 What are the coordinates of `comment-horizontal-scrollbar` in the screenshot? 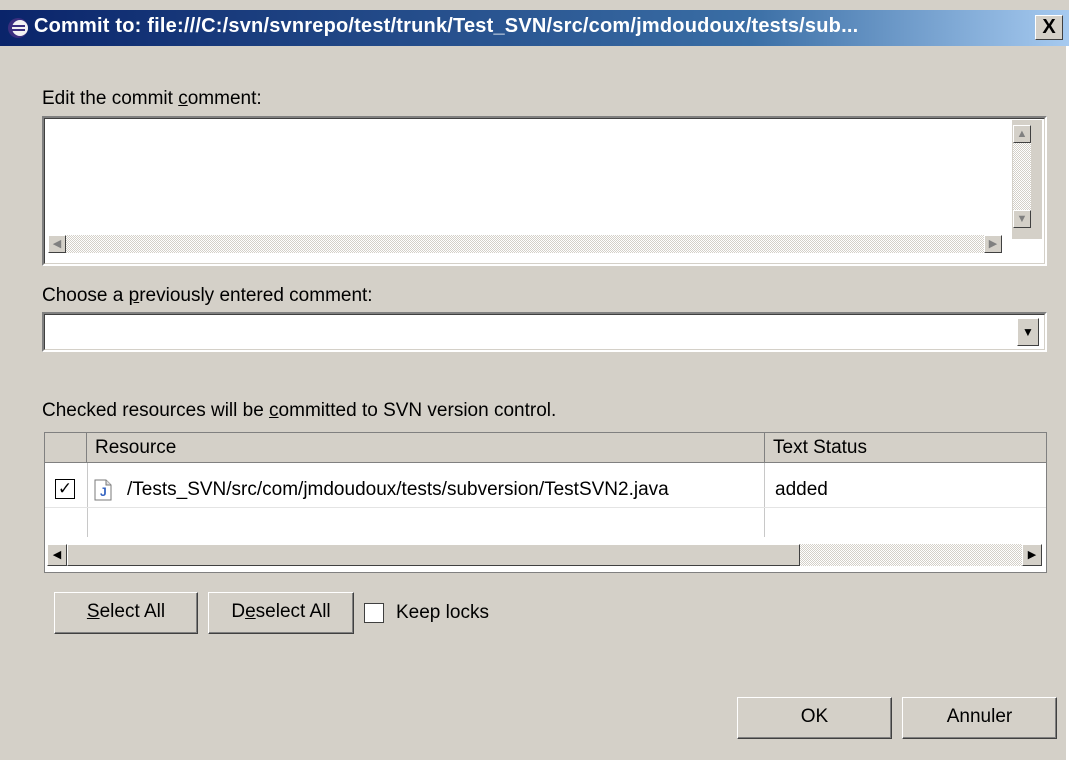 It's located at (530, 244).